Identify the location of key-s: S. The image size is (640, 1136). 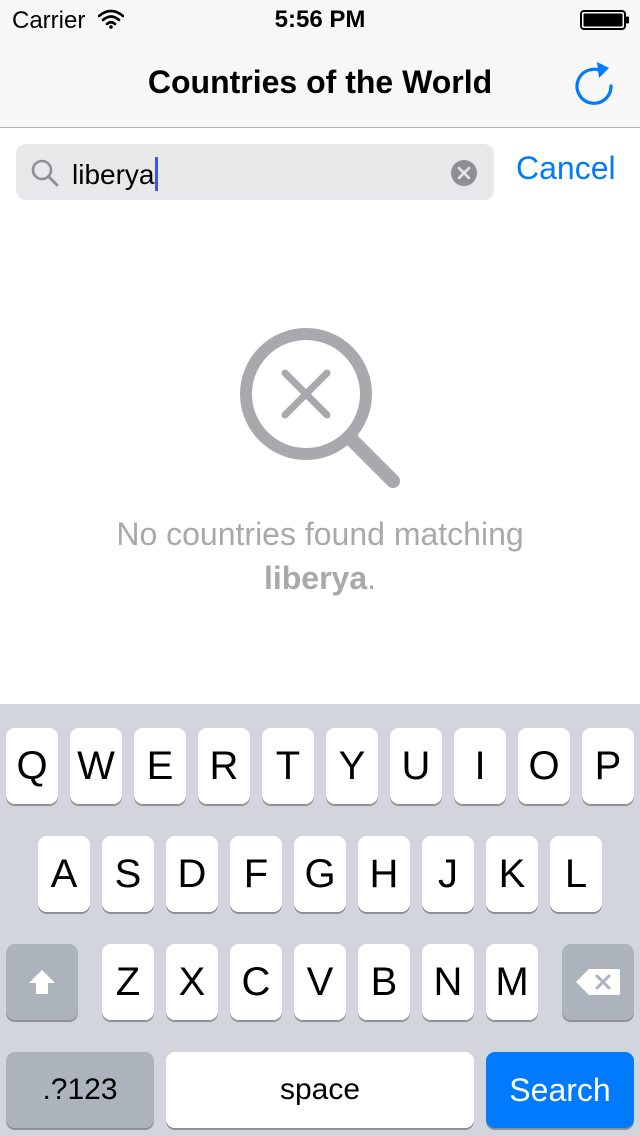
(128, 874).